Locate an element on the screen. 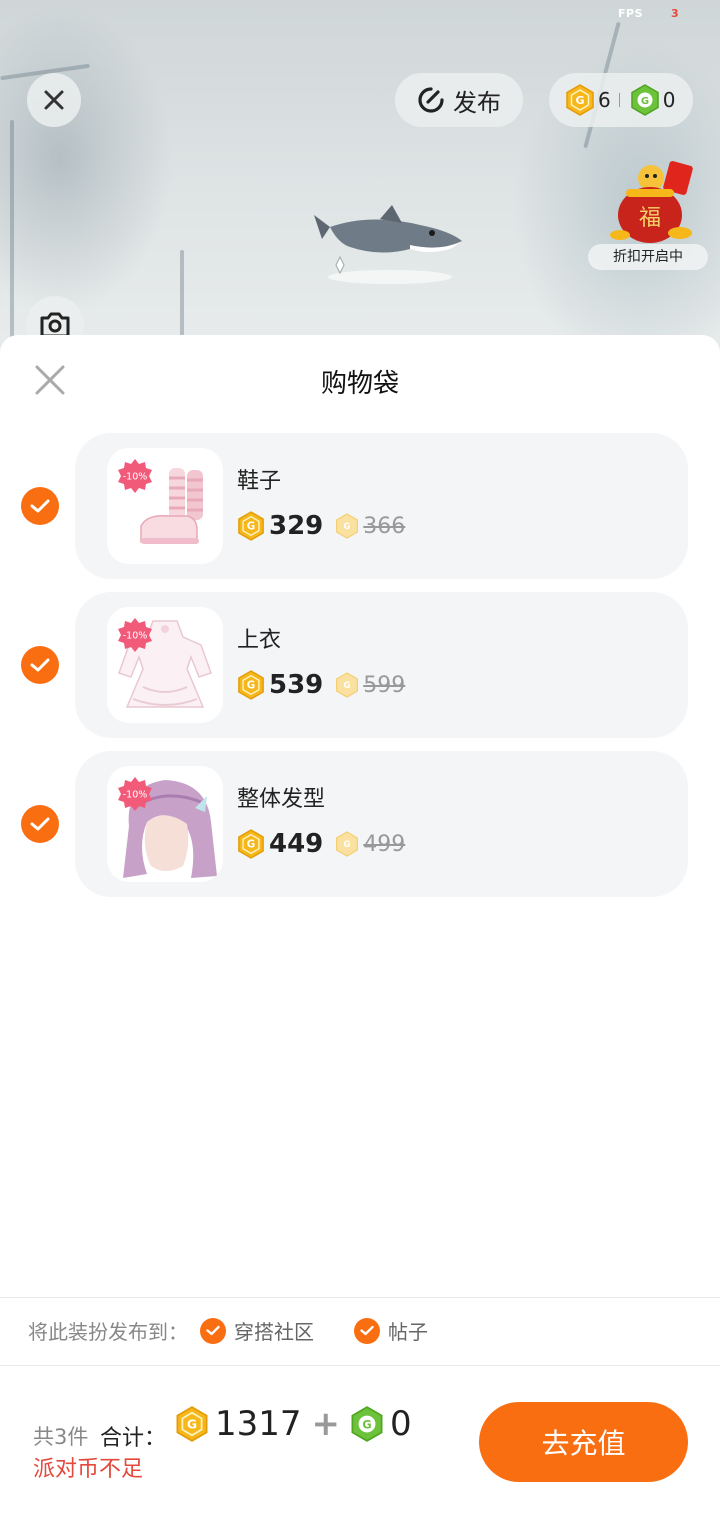  svg-text: 福 is located at coordinates (650, 218).